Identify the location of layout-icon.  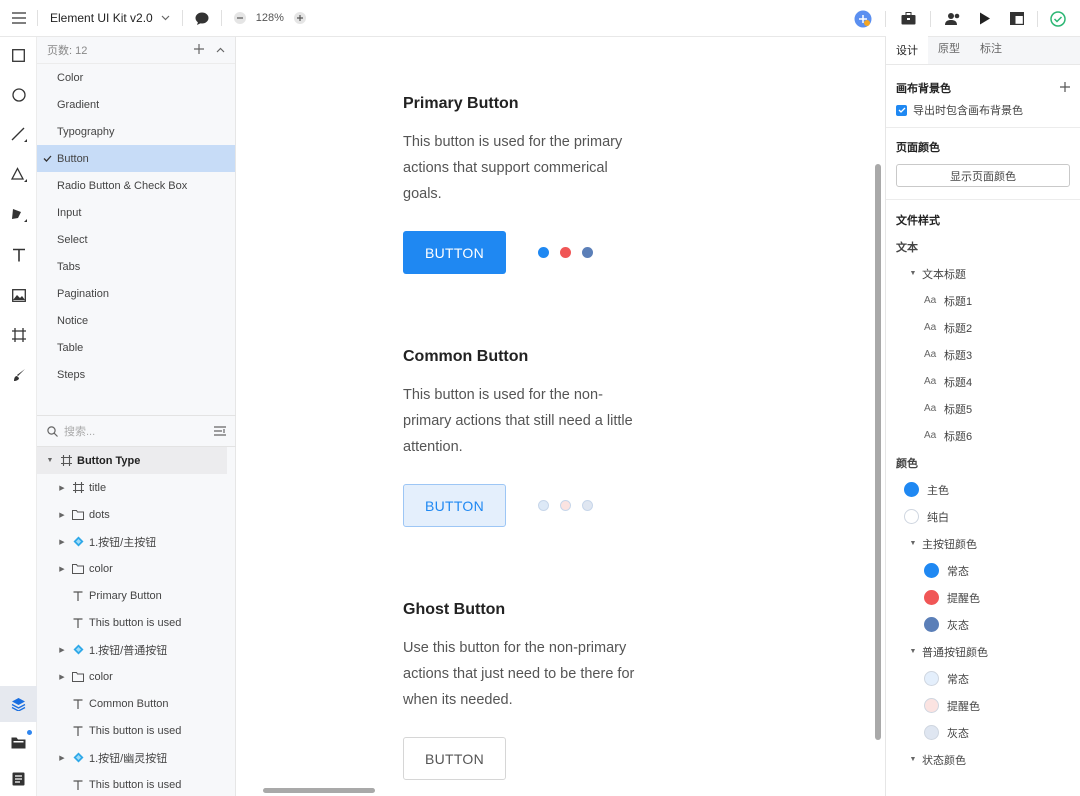
(1017, 19).